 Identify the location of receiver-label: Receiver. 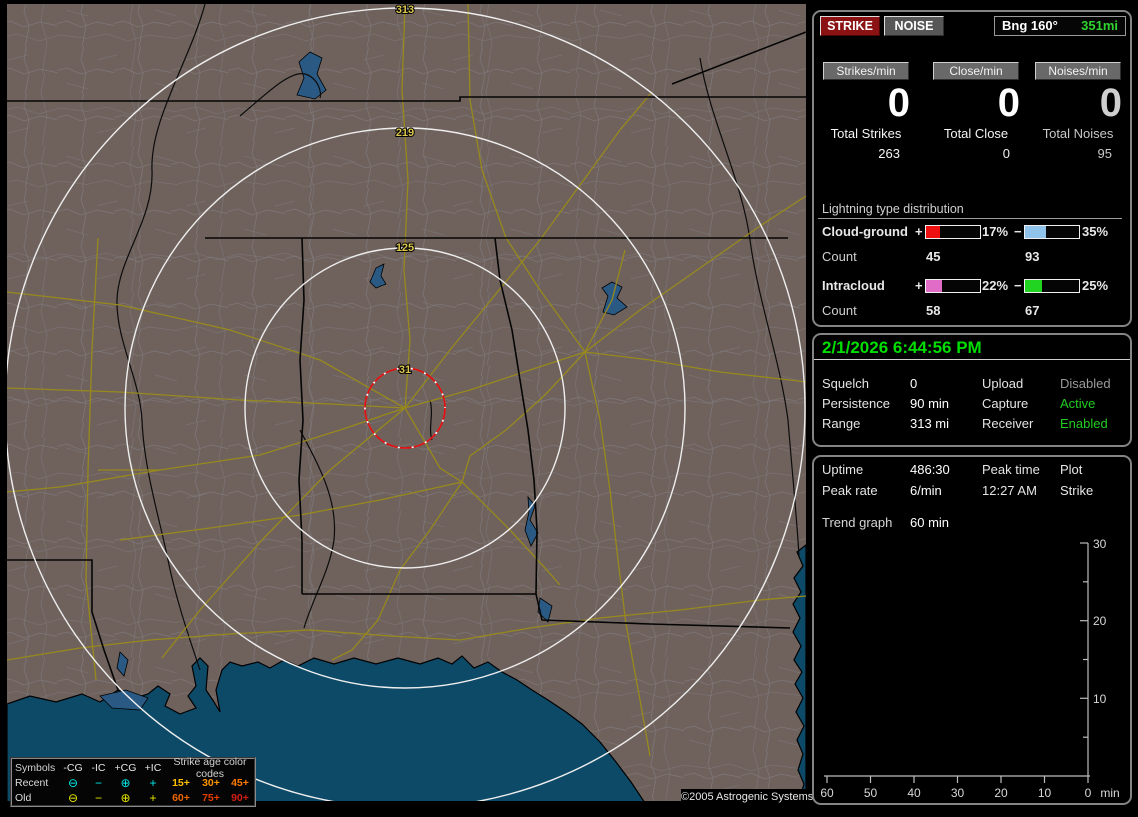
(1008, 423).